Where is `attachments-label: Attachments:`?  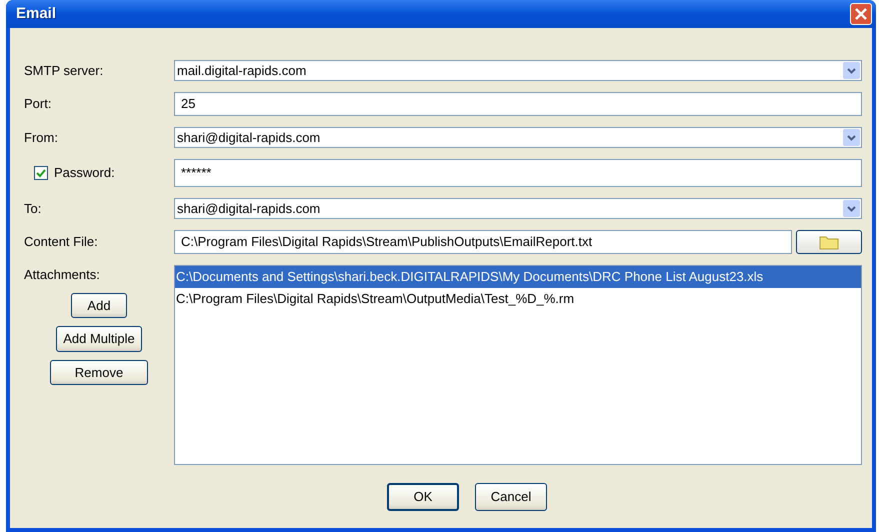
attachments-label: Attachments: is located at coordinates (62, 275).